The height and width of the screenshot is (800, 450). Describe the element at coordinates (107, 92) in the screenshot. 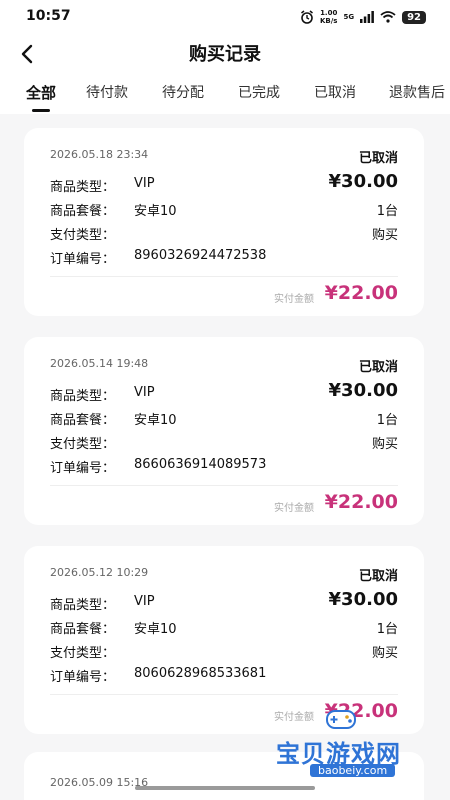

I see `tab-pending-payment: 待付款` at that location.